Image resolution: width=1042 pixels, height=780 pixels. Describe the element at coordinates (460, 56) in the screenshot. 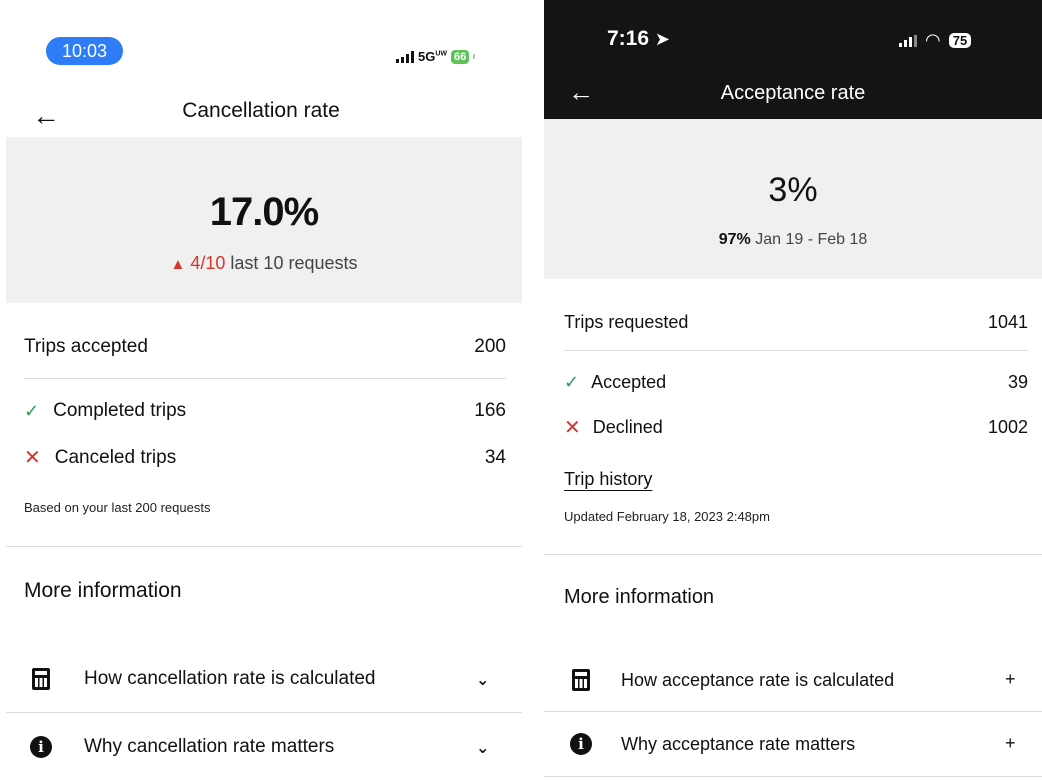

I see `battery-icon: 66` at that location.